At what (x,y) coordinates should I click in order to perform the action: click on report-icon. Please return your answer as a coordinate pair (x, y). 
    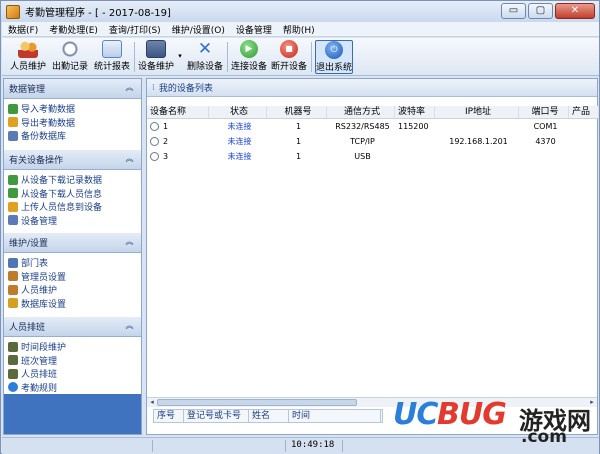
    Looking at the image, I should click on (112, 49).